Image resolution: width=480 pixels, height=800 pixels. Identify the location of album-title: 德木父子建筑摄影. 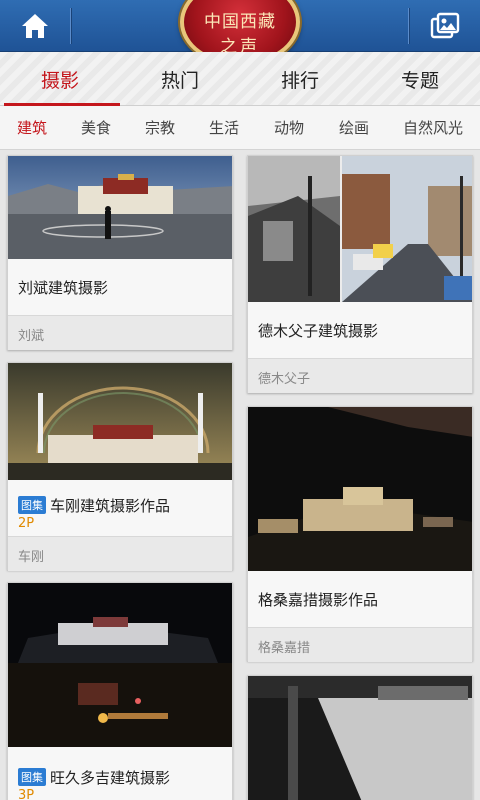
(318, 331).